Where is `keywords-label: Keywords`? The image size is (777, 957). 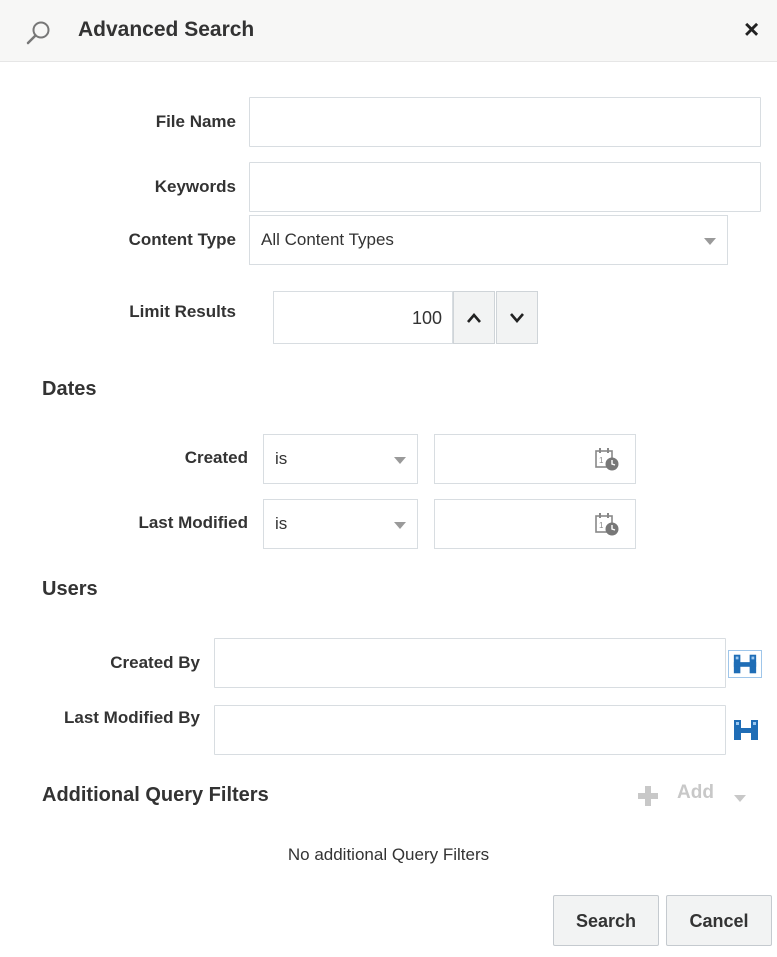
keywords-label: Keywords is located at coordinates (195, 186).